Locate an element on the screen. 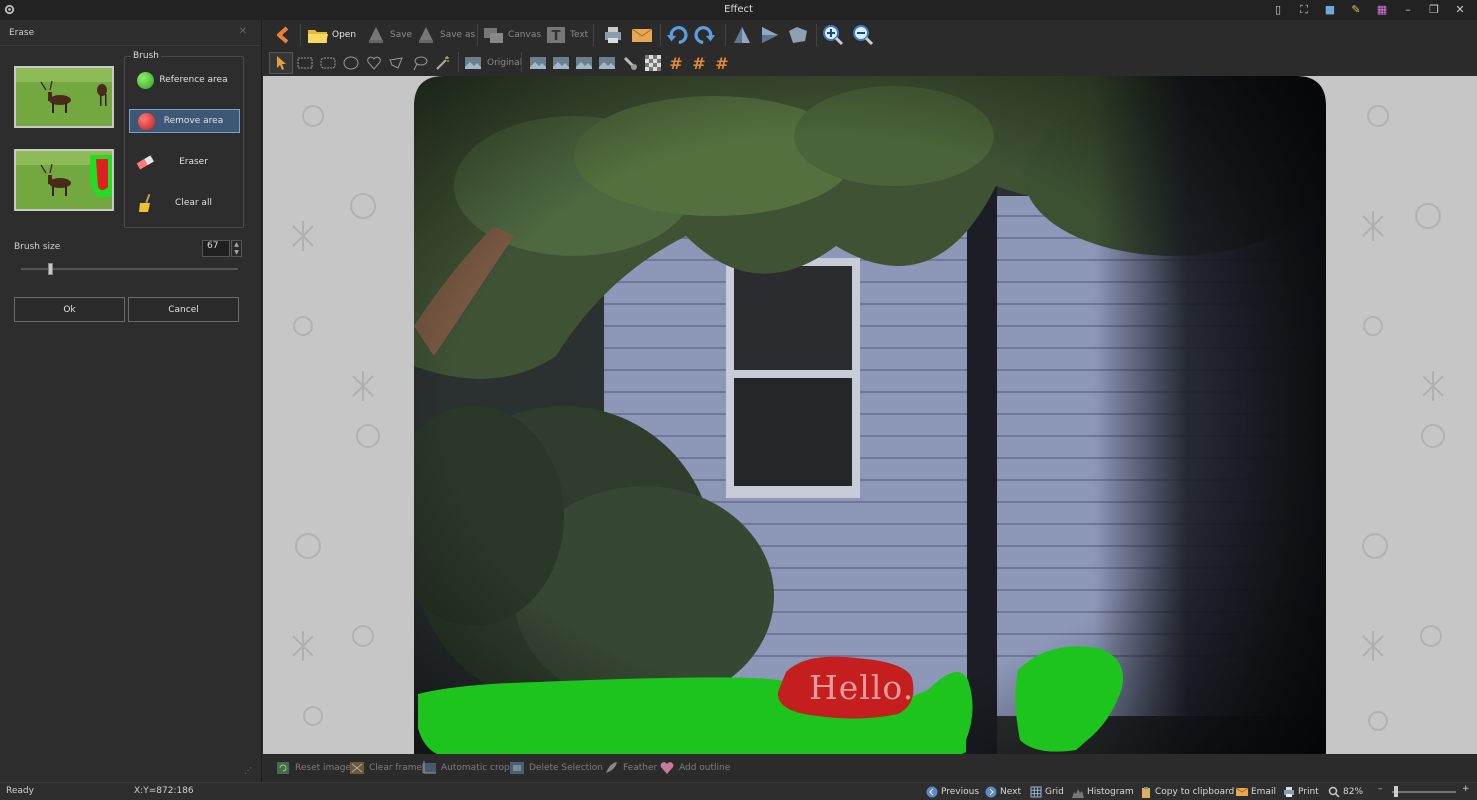 This screenshot has width=1477, height=800. fullscreen-icon: ⛶ is located at coordinates (1304, 10).